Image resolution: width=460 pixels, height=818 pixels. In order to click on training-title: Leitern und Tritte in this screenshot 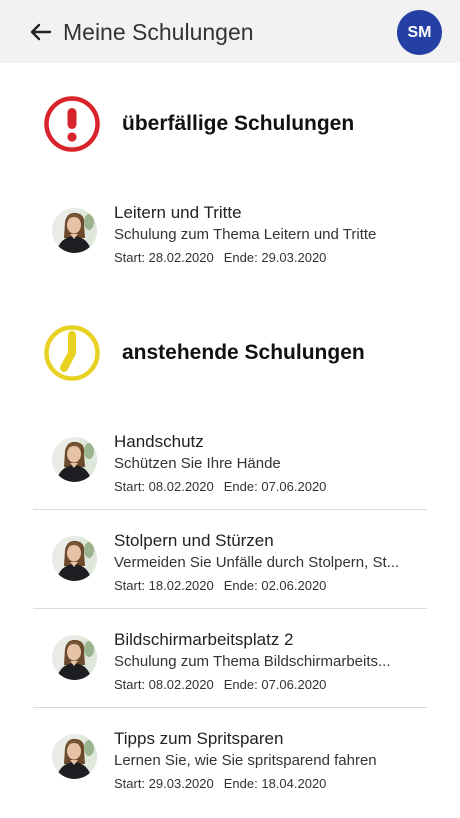, I will do `click(178, 212)`.